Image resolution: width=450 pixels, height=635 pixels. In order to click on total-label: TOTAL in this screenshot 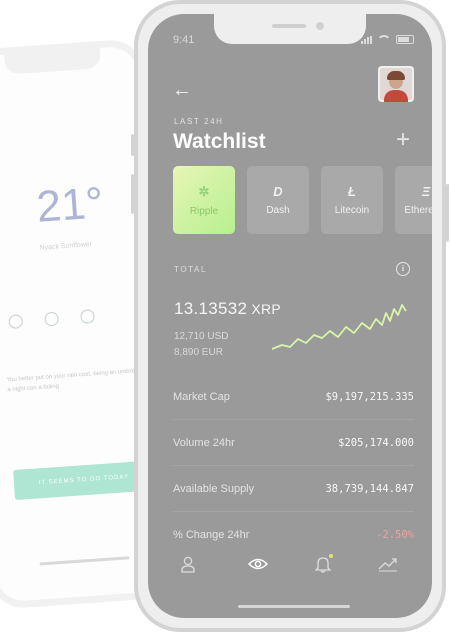, I will do `click(191, 269)`.